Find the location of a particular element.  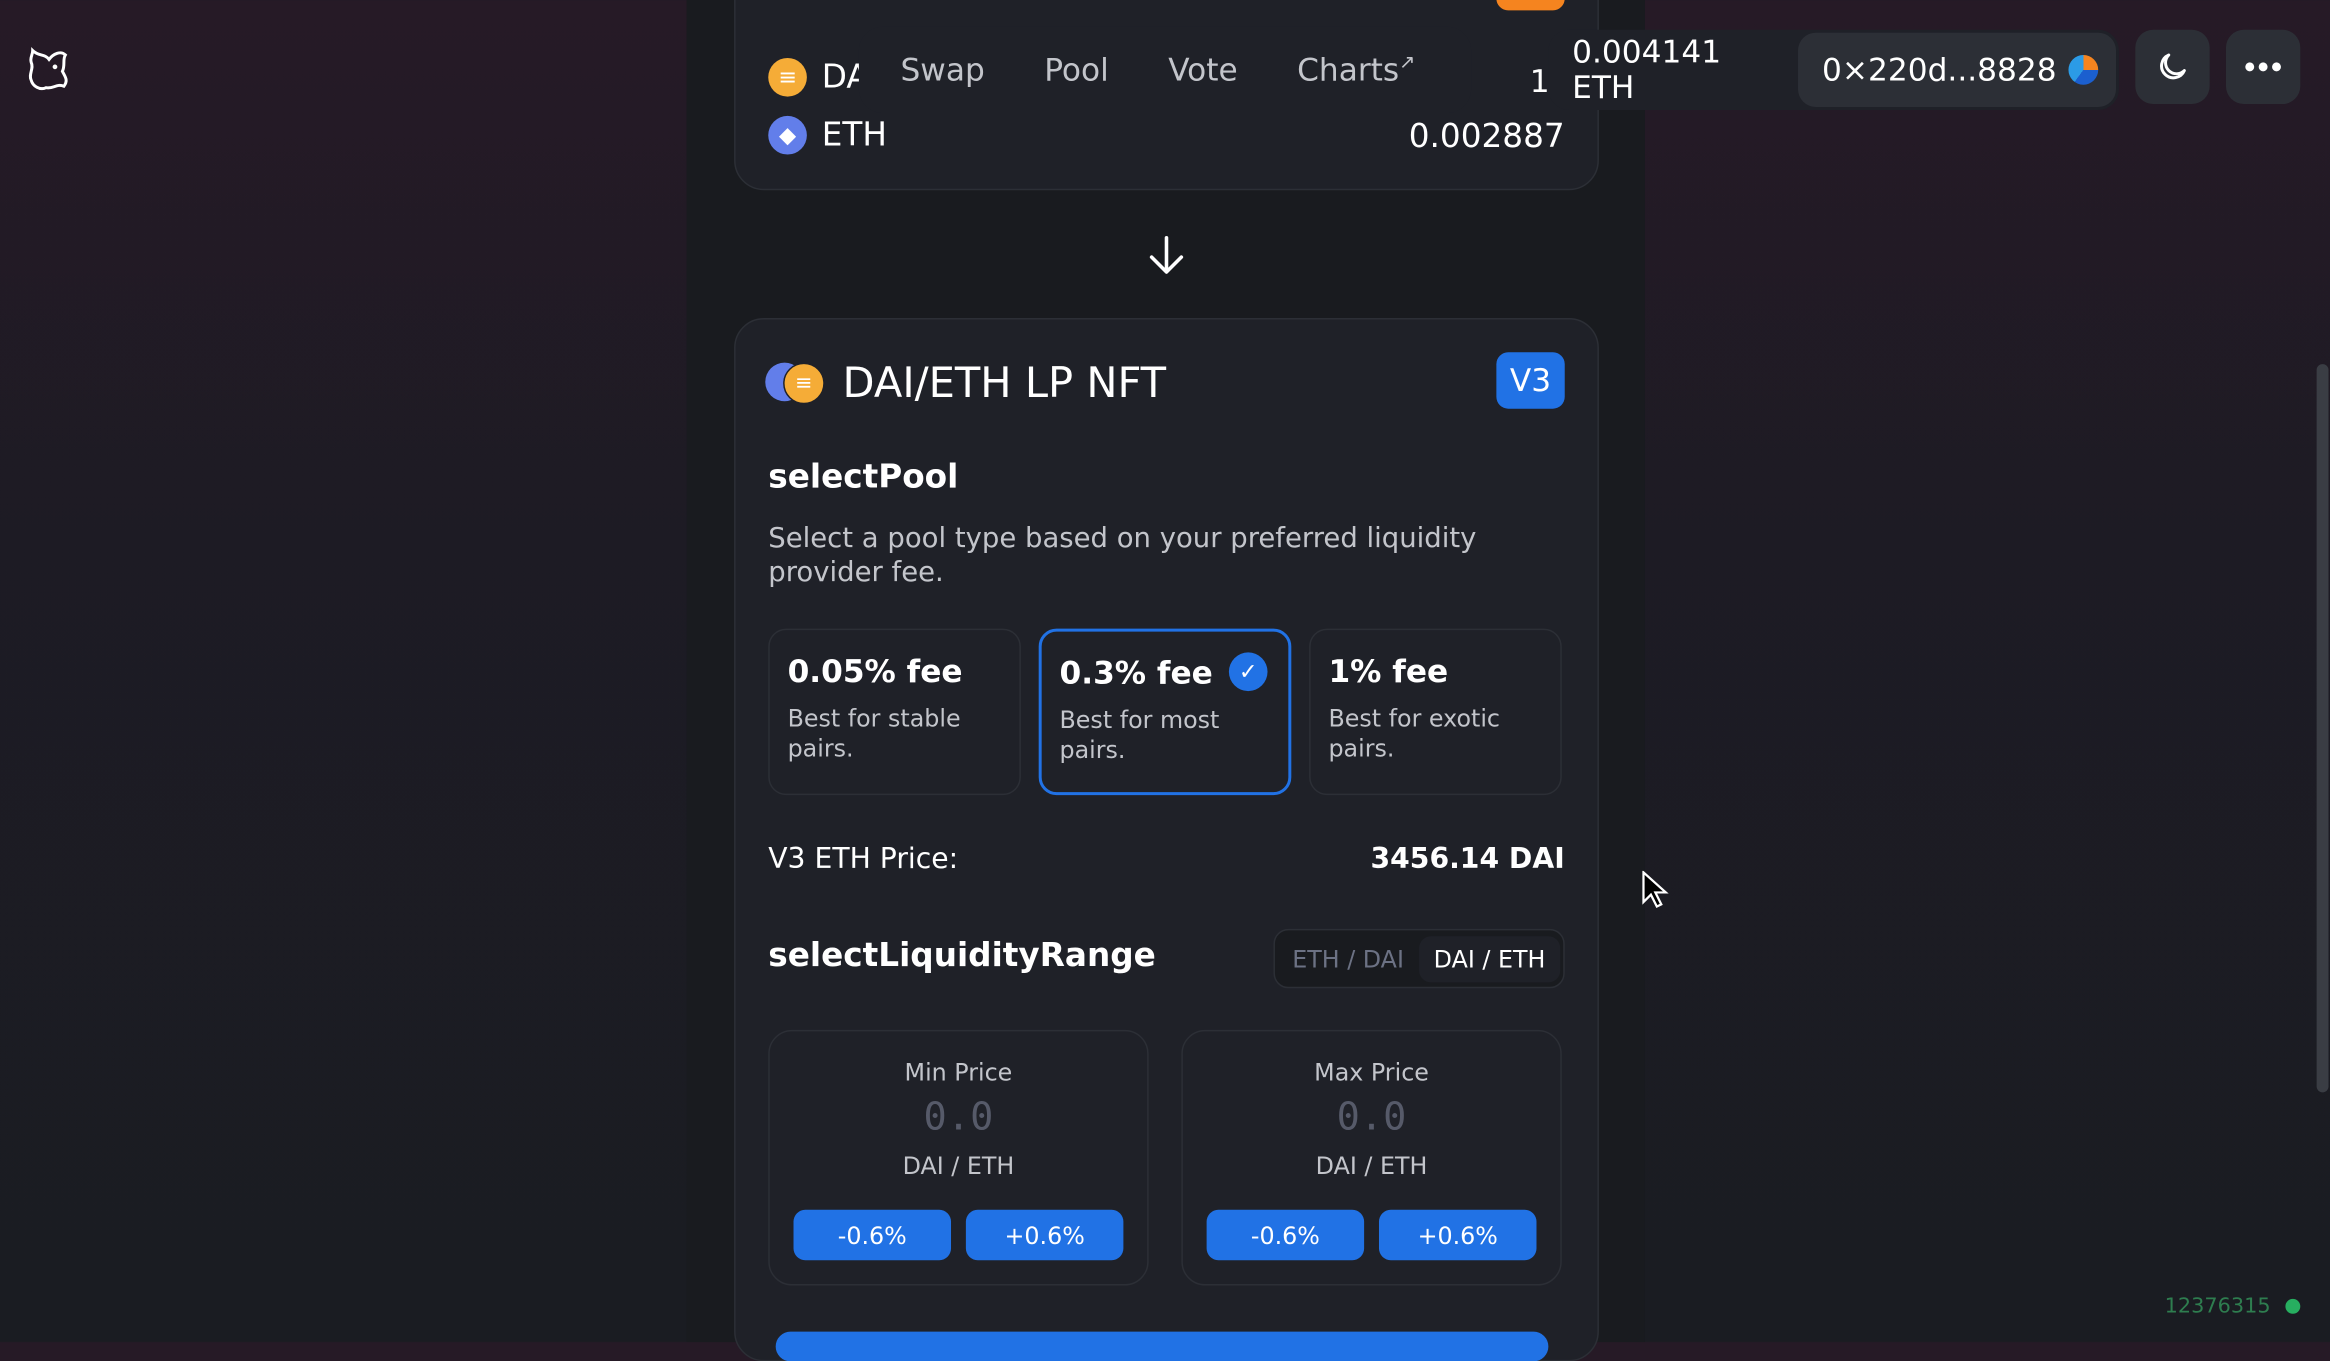

top-nav: Swap Pool Vote Charts↗ is located at coordinates (1165, 69).